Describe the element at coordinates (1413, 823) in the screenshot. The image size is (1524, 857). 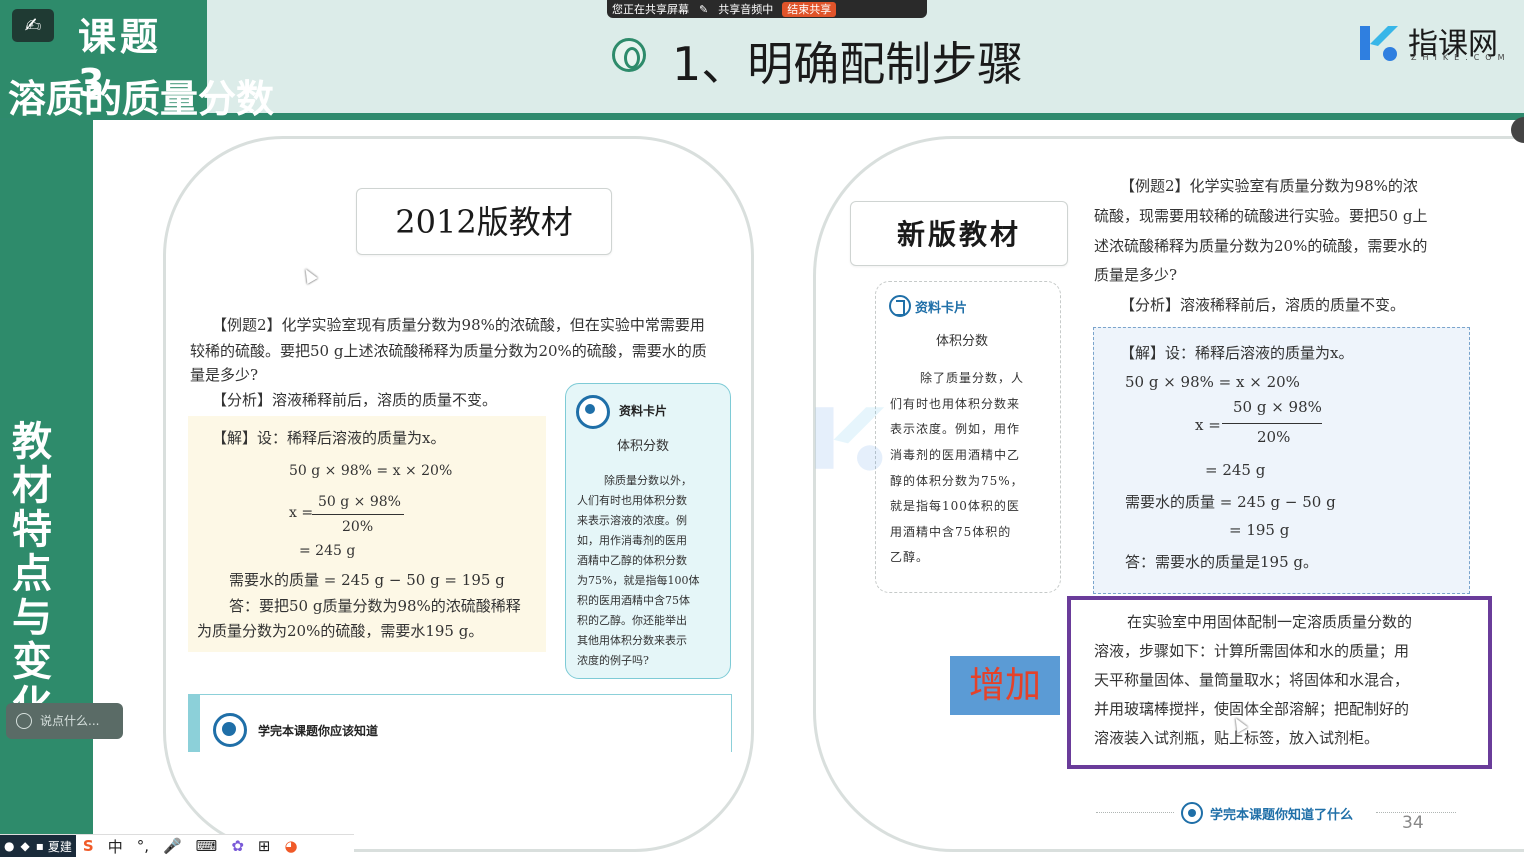
I see `page-number: 34` at that location.